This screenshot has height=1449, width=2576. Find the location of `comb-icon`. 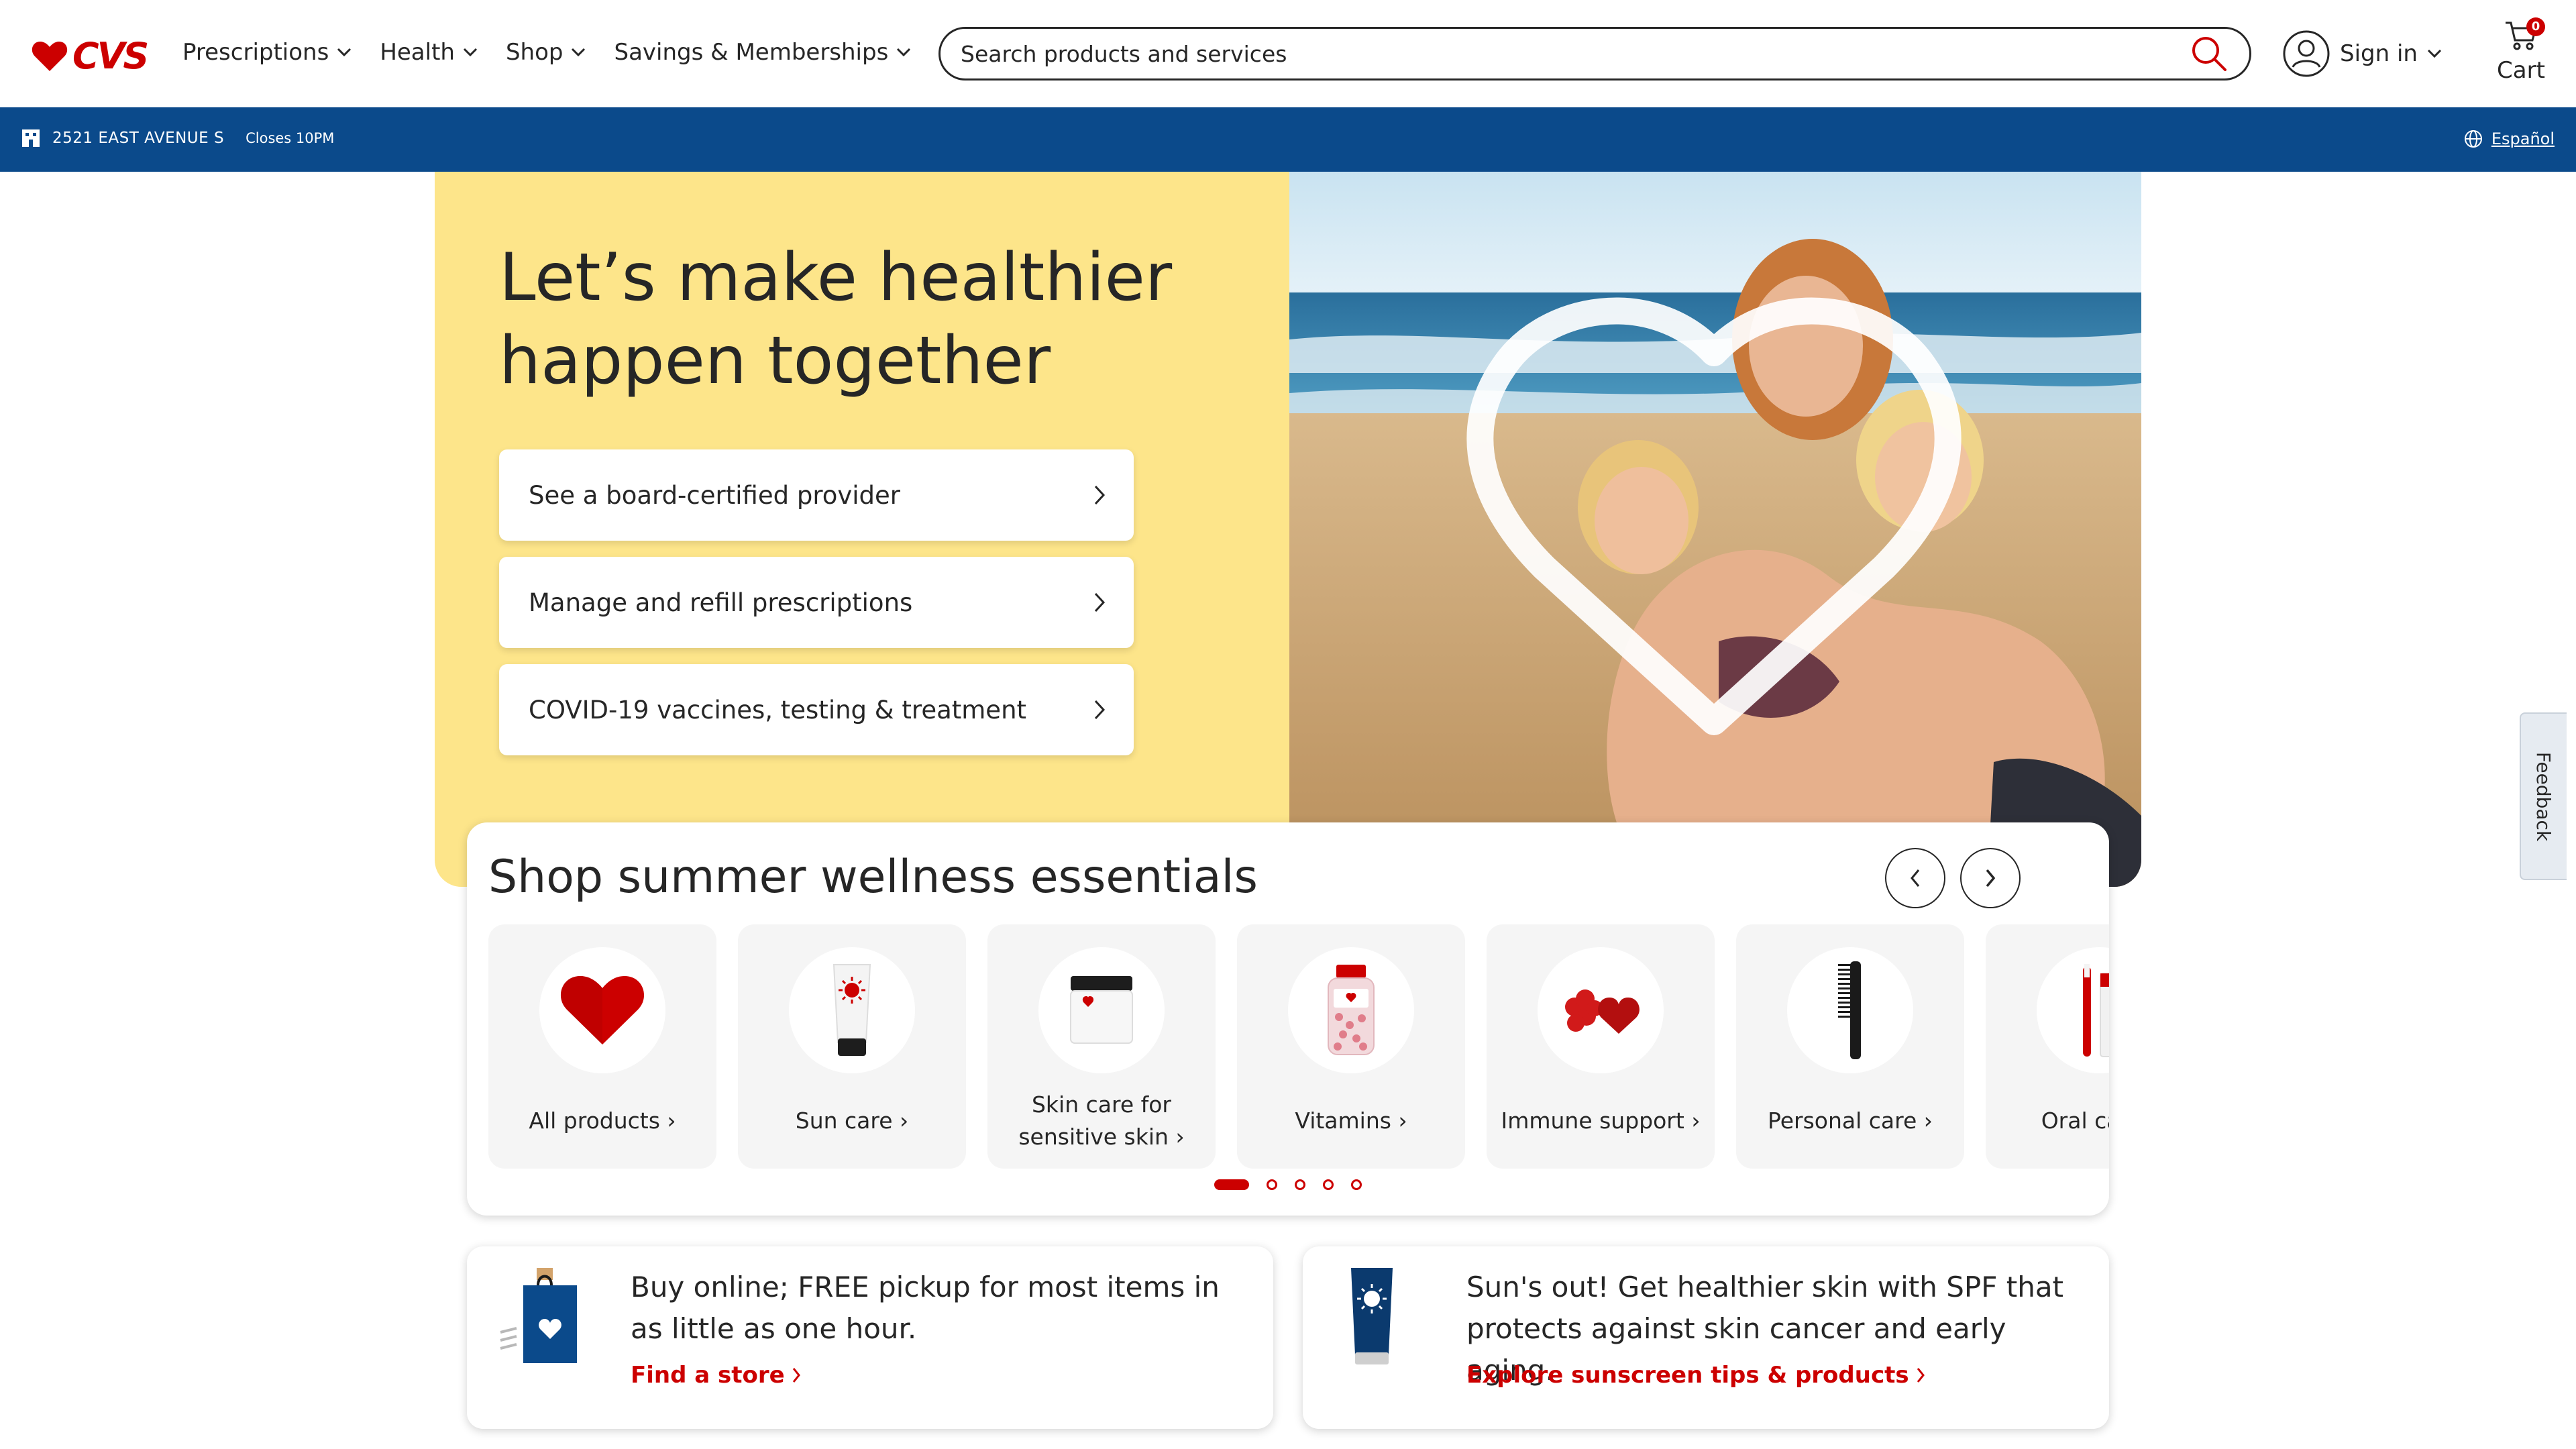

comb-icon is located at coordinates (1850, 1010).